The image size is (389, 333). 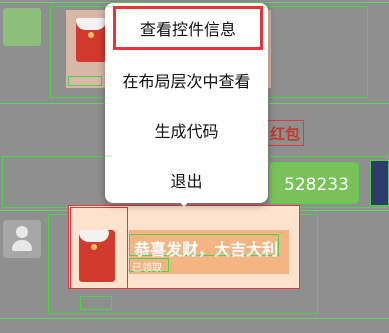 I want to click on envelope-text-bounds, so click(x=85, y=81).